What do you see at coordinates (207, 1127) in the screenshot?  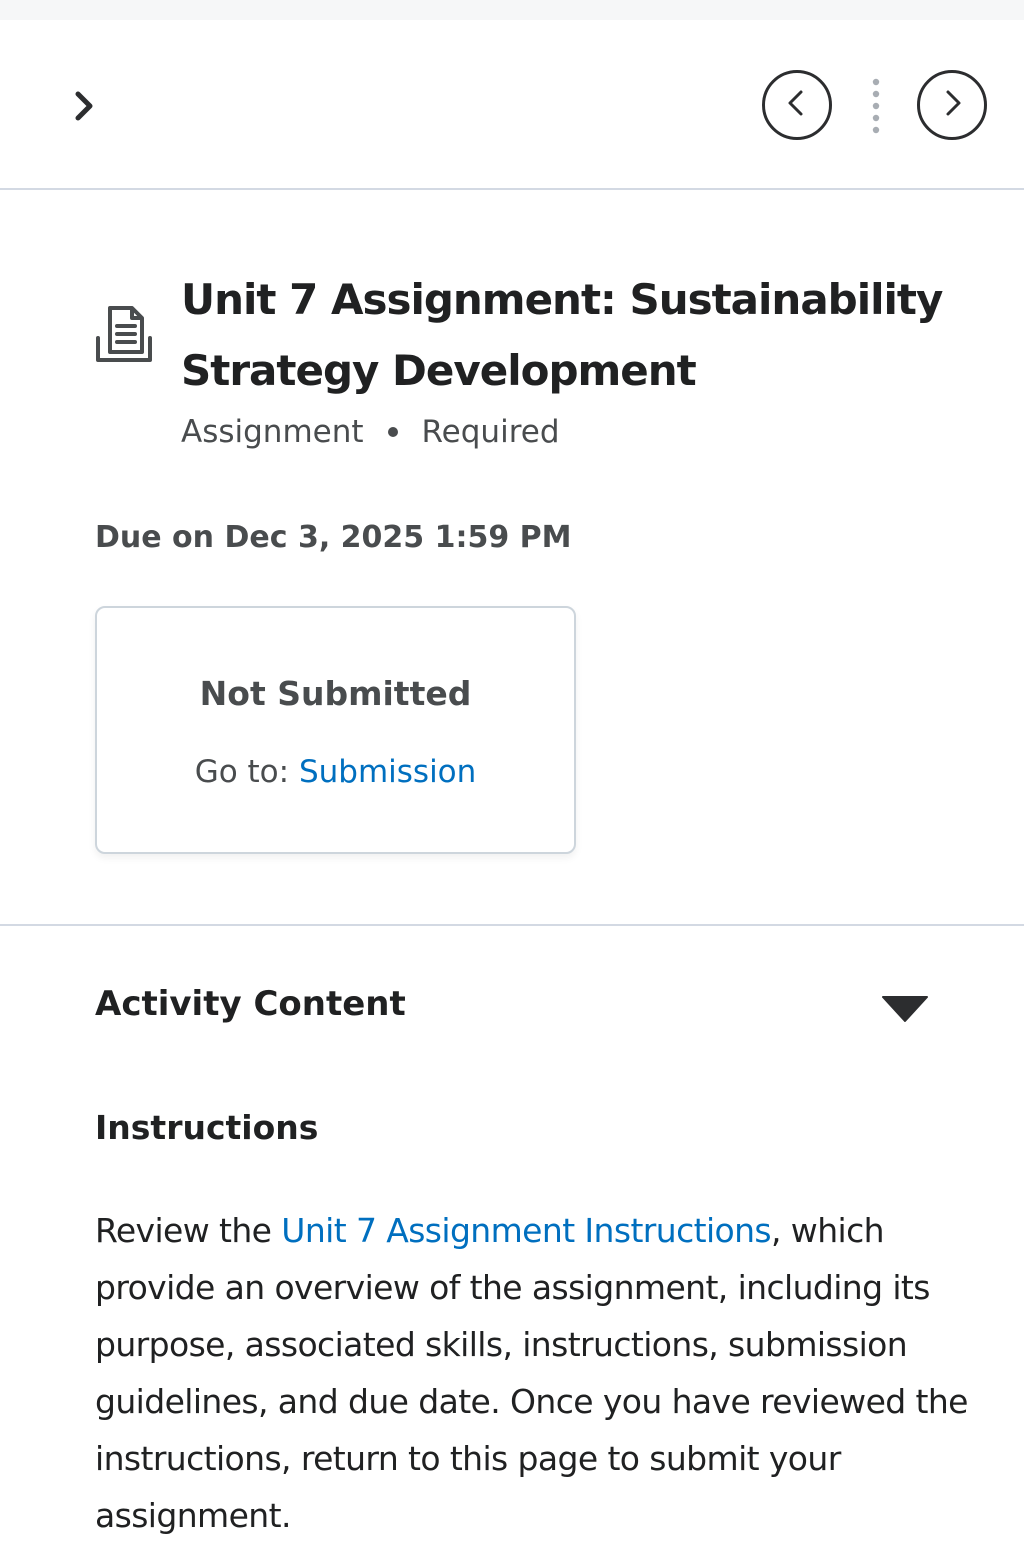 I see `instructions-heading: Instructions` at bounding box center [207, 1127].